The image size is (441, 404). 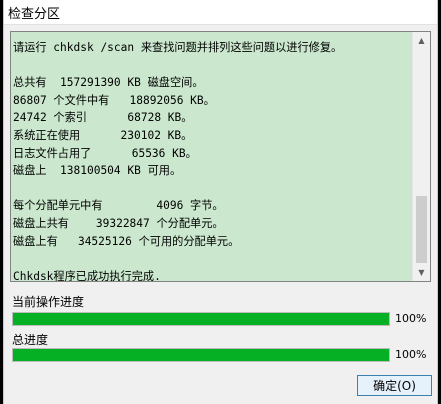 I want to click on total-progress-label: 总进度, so click(x=30, y=340).